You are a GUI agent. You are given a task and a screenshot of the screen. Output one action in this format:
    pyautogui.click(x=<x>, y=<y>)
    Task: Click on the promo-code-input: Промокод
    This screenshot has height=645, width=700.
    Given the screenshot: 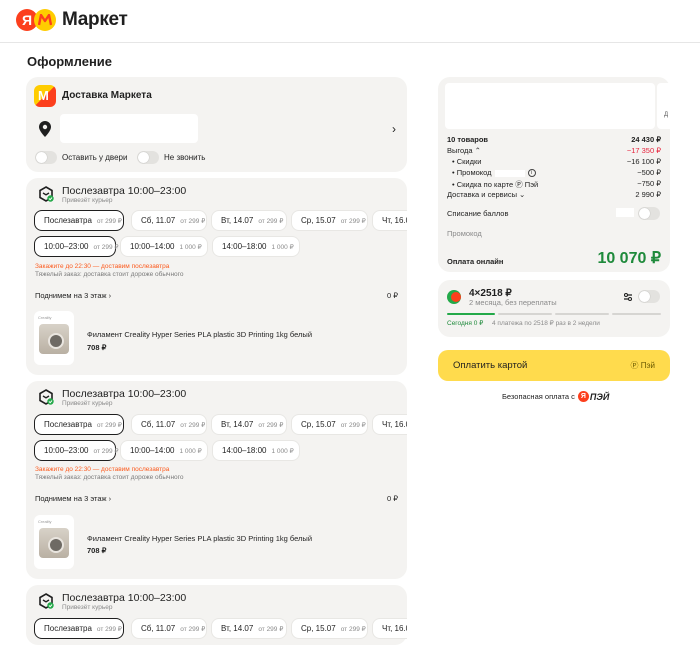 What is the action you would take?
    pyautogui.click(x=464, y=233)
    